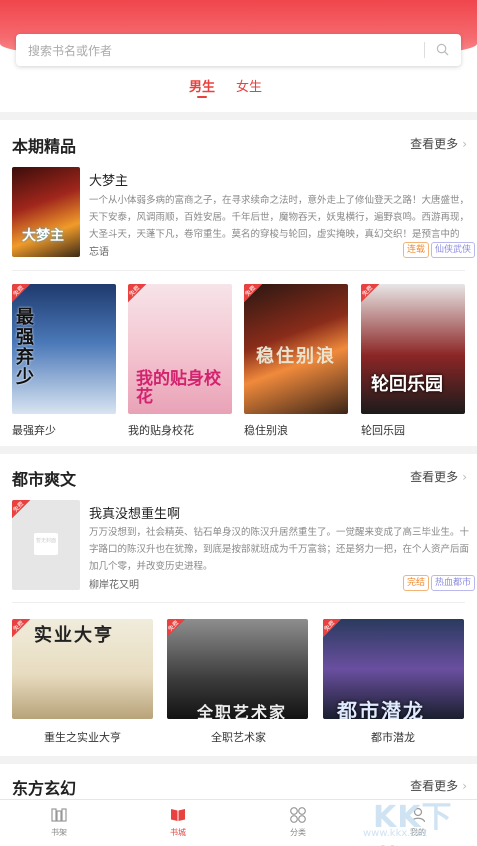 The height and width of the screenshot is (846, 477). Describe the element at coordinates (266, 430) in the screenshot. I see `book-title: 稳住别浪` at that location.